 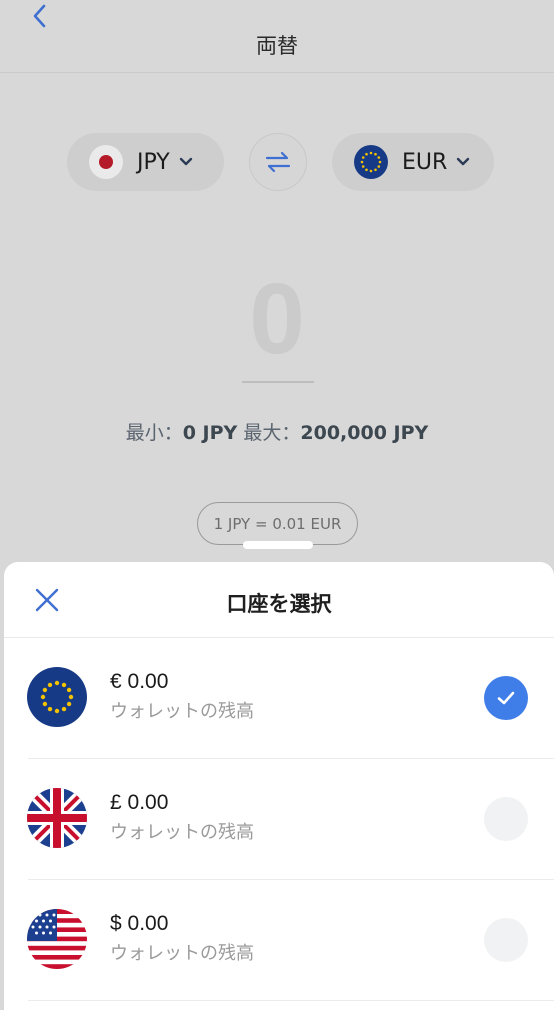 I want to click on amount-limits: 最小：0 JPY 最大：200,000 JPY, so click(x=277, y=431).